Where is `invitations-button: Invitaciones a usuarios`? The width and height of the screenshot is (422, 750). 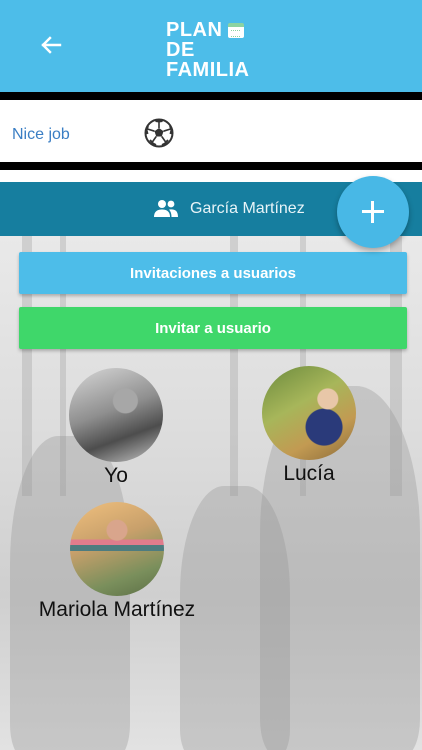
invitations-button: Invitaciones a usuarios is located at coordinates (213, 273).